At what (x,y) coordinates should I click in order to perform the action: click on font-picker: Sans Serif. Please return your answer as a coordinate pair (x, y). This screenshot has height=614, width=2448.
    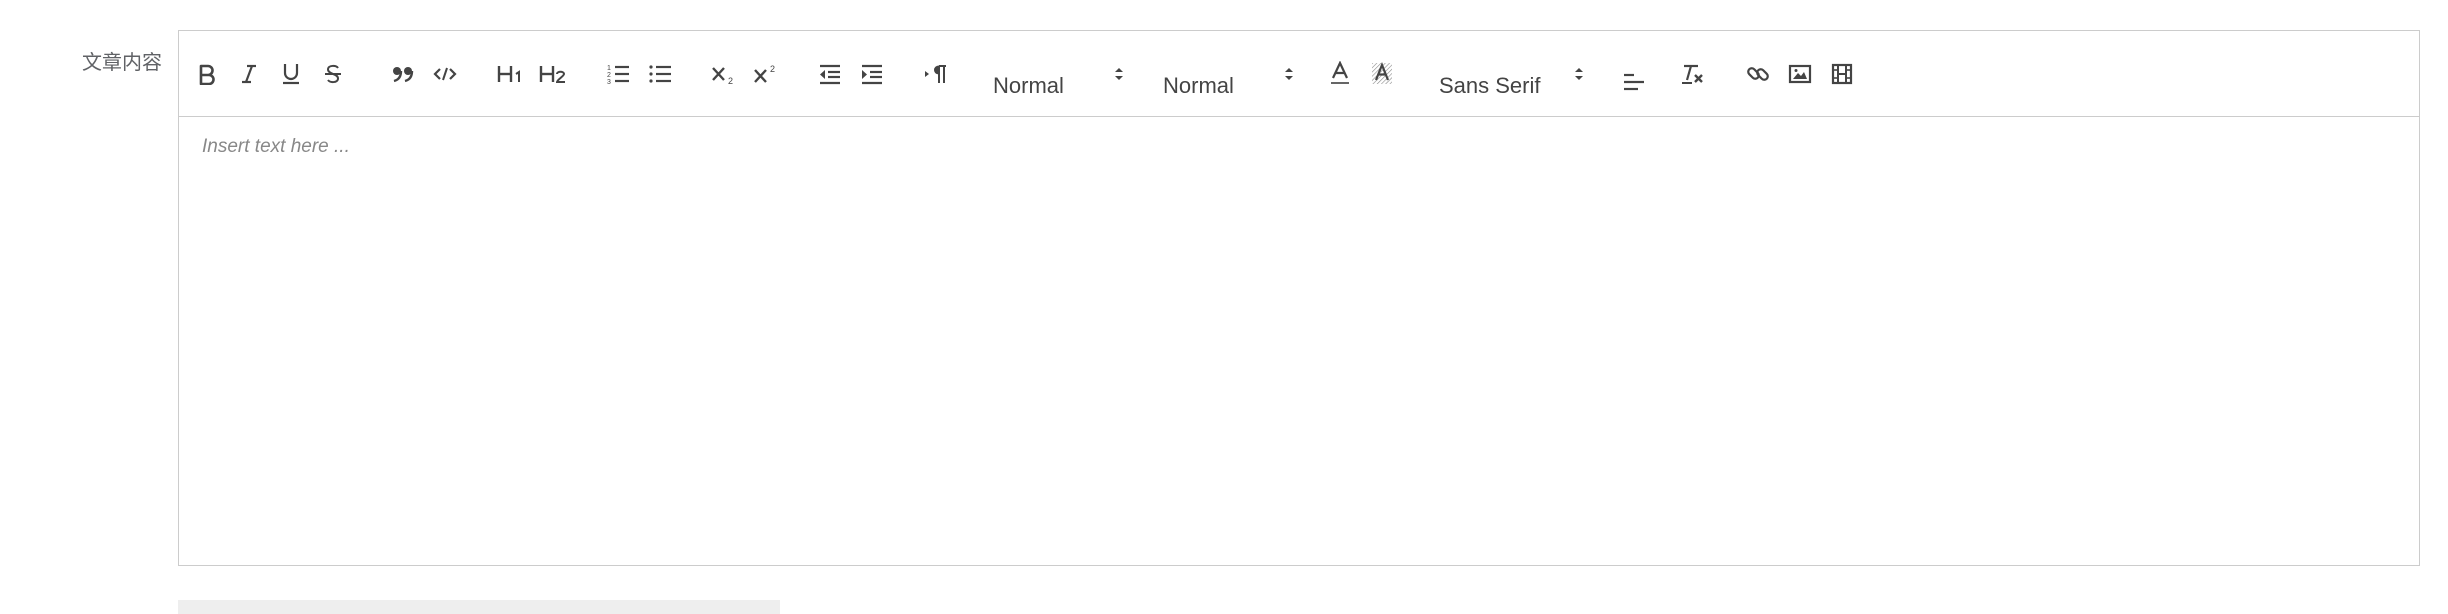
    Looking at the image, I should click on (1519, 74).